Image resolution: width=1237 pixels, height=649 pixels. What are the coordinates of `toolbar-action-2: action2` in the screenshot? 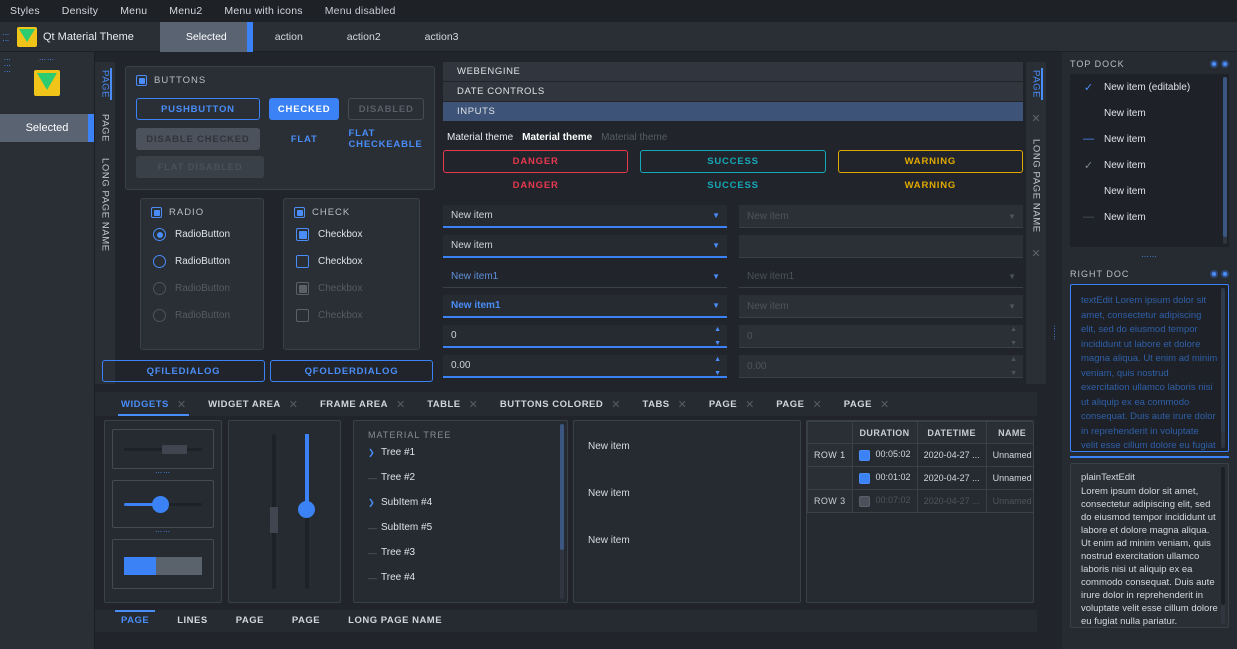 It's located at (364, 37).